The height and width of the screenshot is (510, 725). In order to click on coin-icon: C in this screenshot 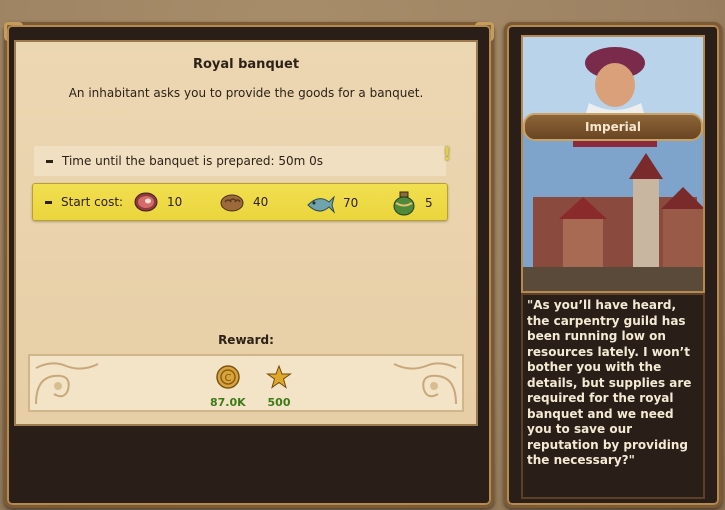, I will do `click(228, 377)`.